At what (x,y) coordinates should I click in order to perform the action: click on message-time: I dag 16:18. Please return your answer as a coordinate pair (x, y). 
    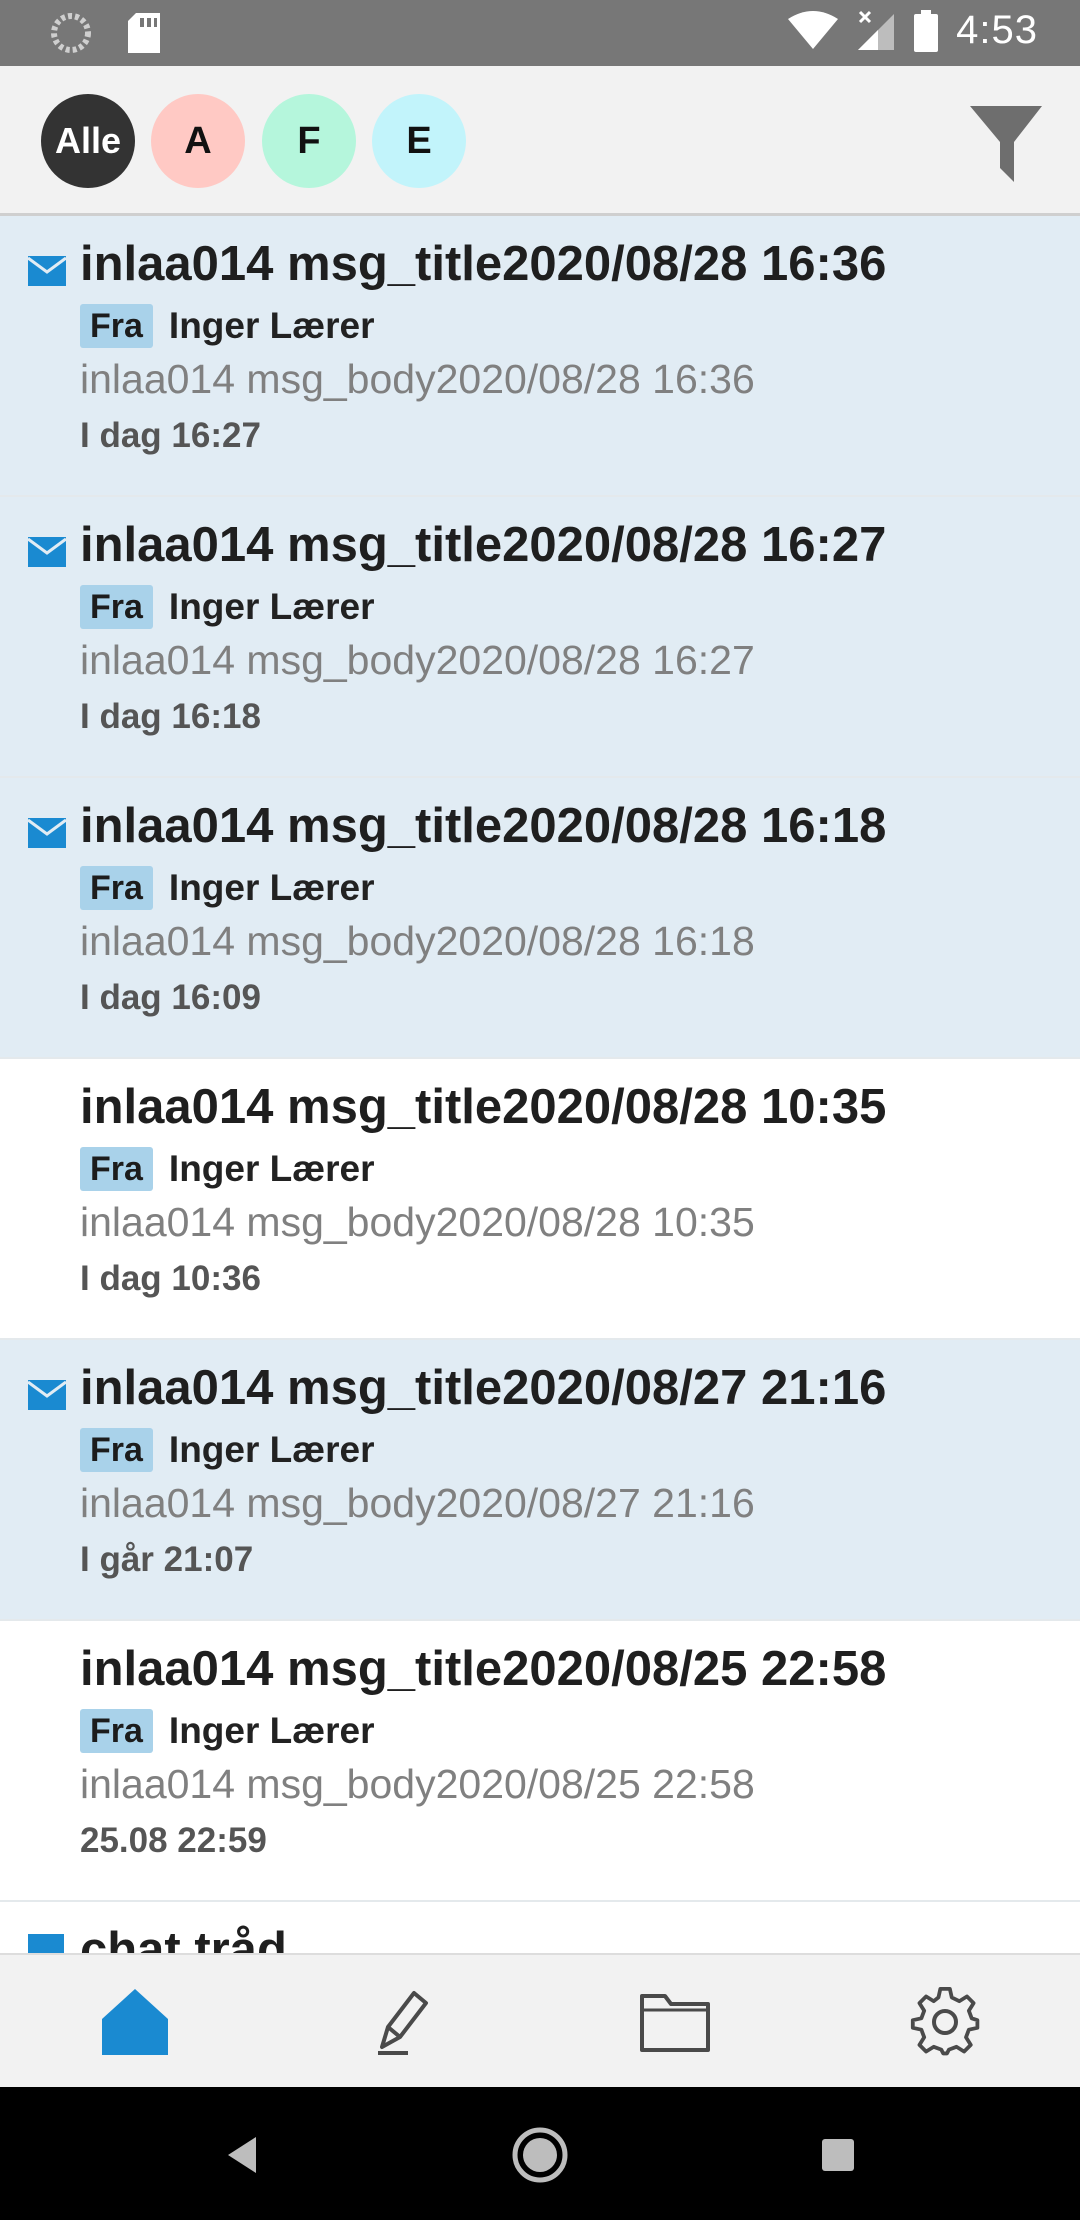
    Looking at the image, I should click on (170, 716).